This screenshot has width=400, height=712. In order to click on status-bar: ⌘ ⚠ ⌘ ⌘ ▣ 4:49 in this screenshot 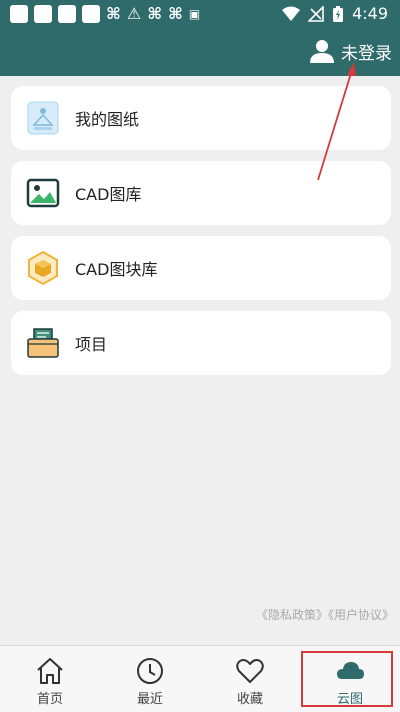, I will do `click(200, 14)`.